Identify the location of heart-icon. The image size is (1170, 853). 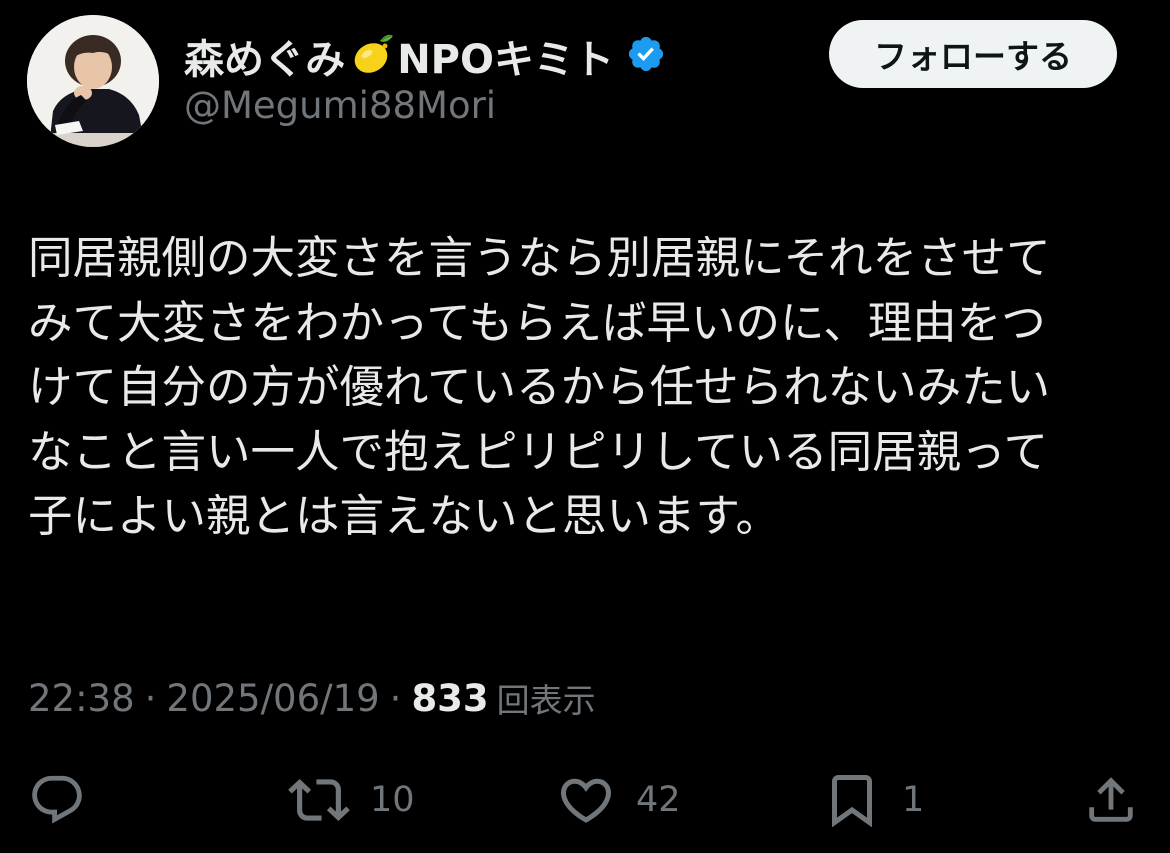
(586, 800).